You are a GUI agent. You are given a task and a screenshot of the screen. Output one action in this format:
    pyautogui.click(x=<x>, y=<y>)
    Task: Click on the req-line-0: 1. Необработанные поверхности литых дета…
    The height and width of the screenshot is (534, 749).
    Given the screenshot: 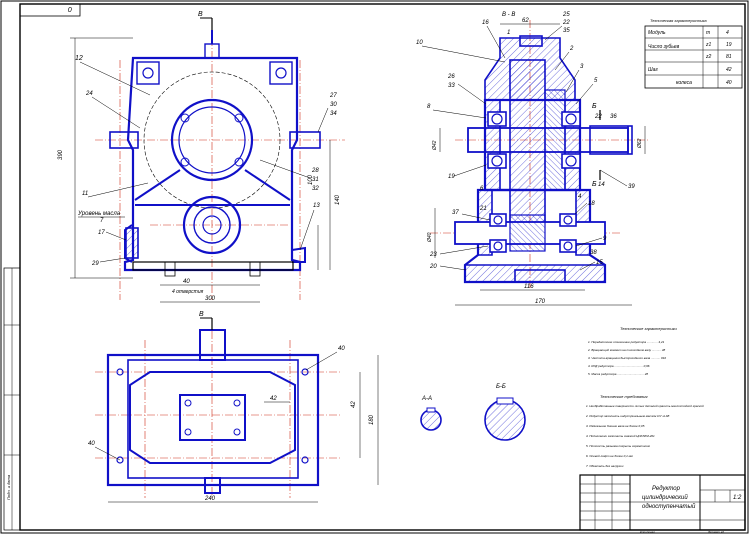 What is the action you would take?
    pyautogui.click(x=645, y=406)
    